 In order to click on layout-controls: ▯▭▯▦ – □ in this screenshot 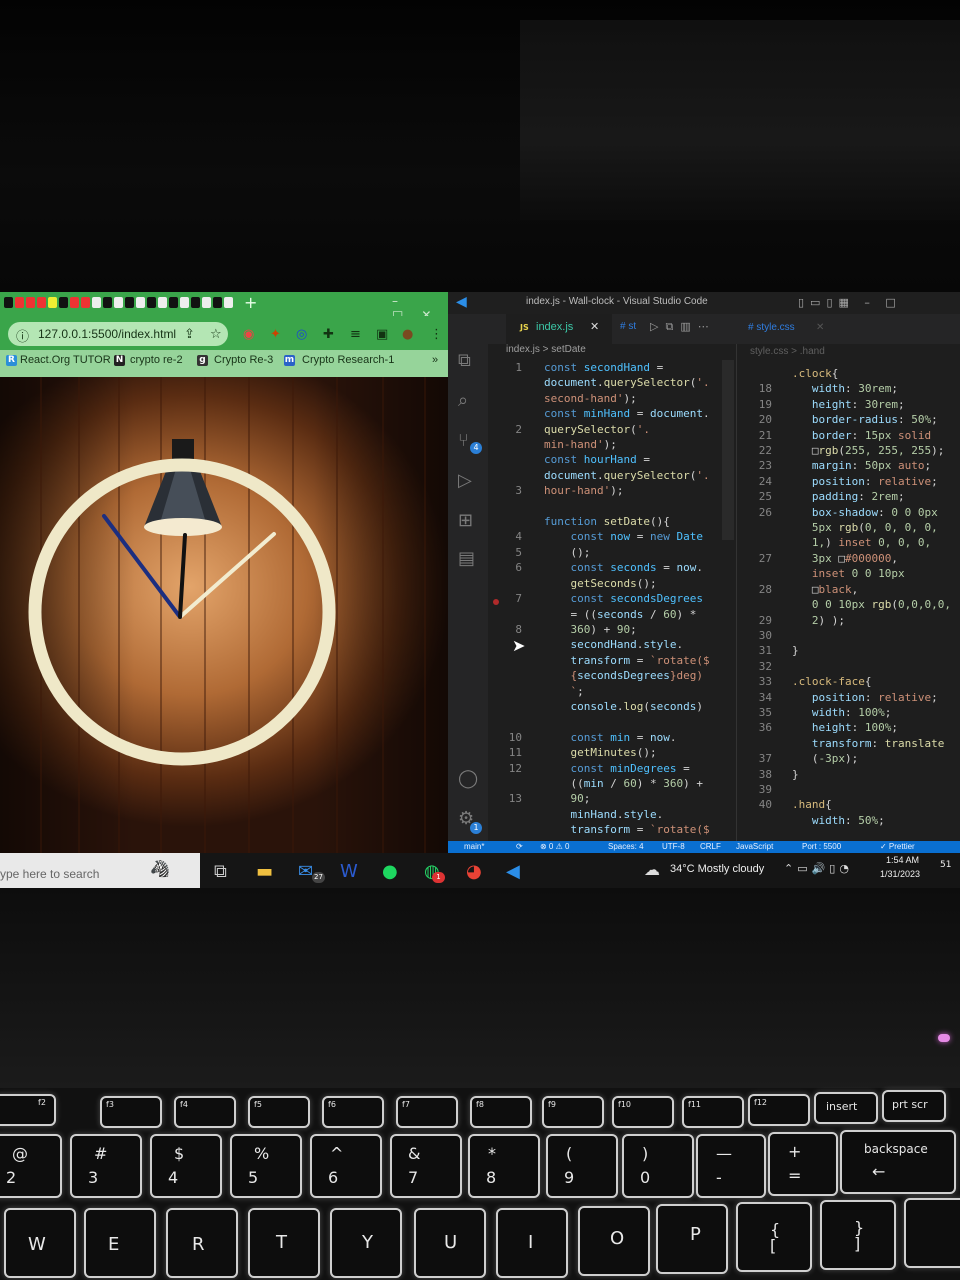, I will do `click(850, 302)`.